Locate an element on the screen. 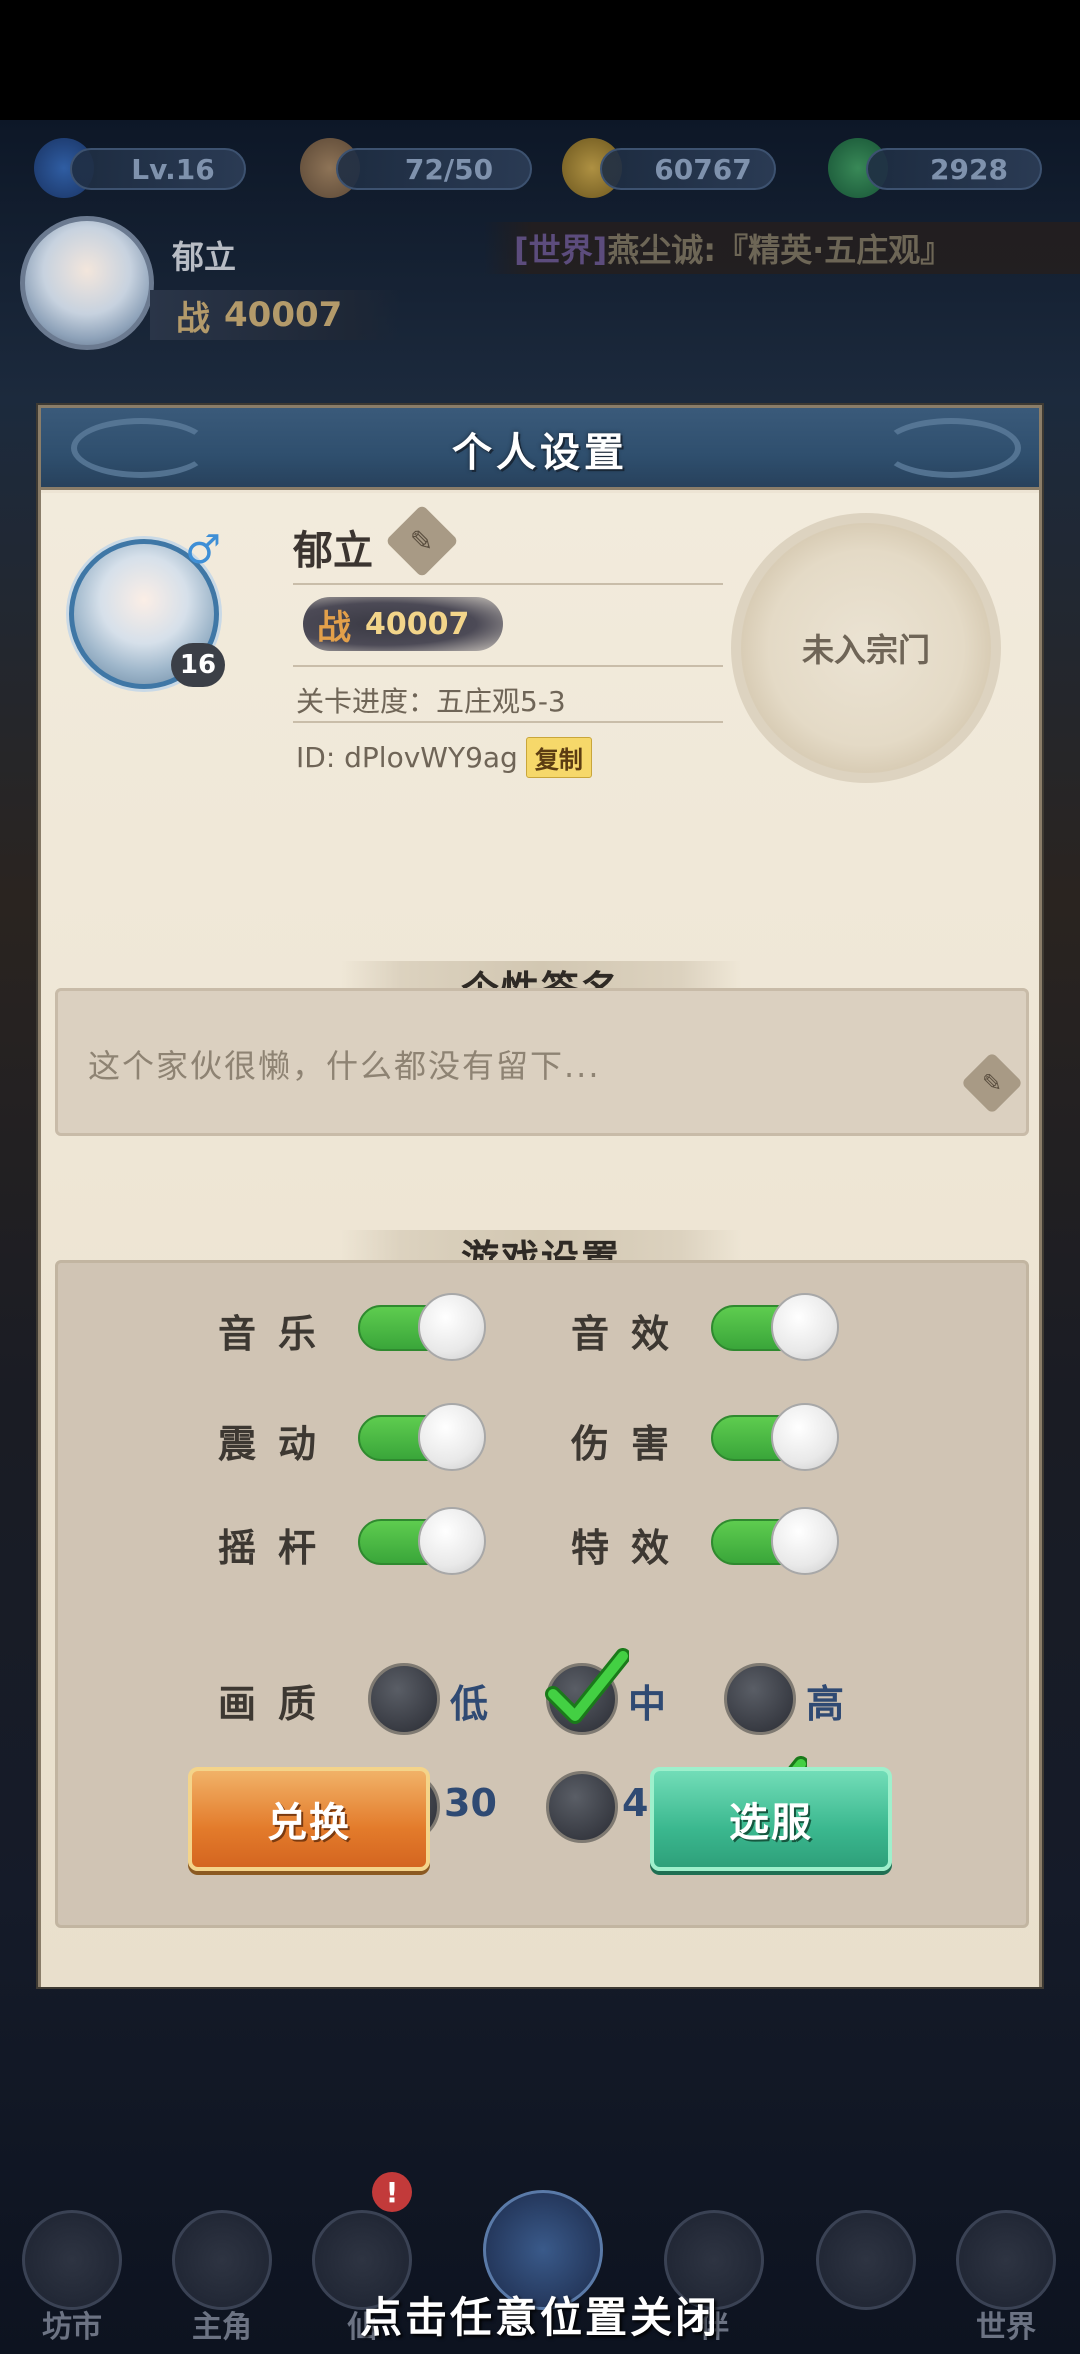  quality-high-label: 高 is located at coordinates (825, 1704).